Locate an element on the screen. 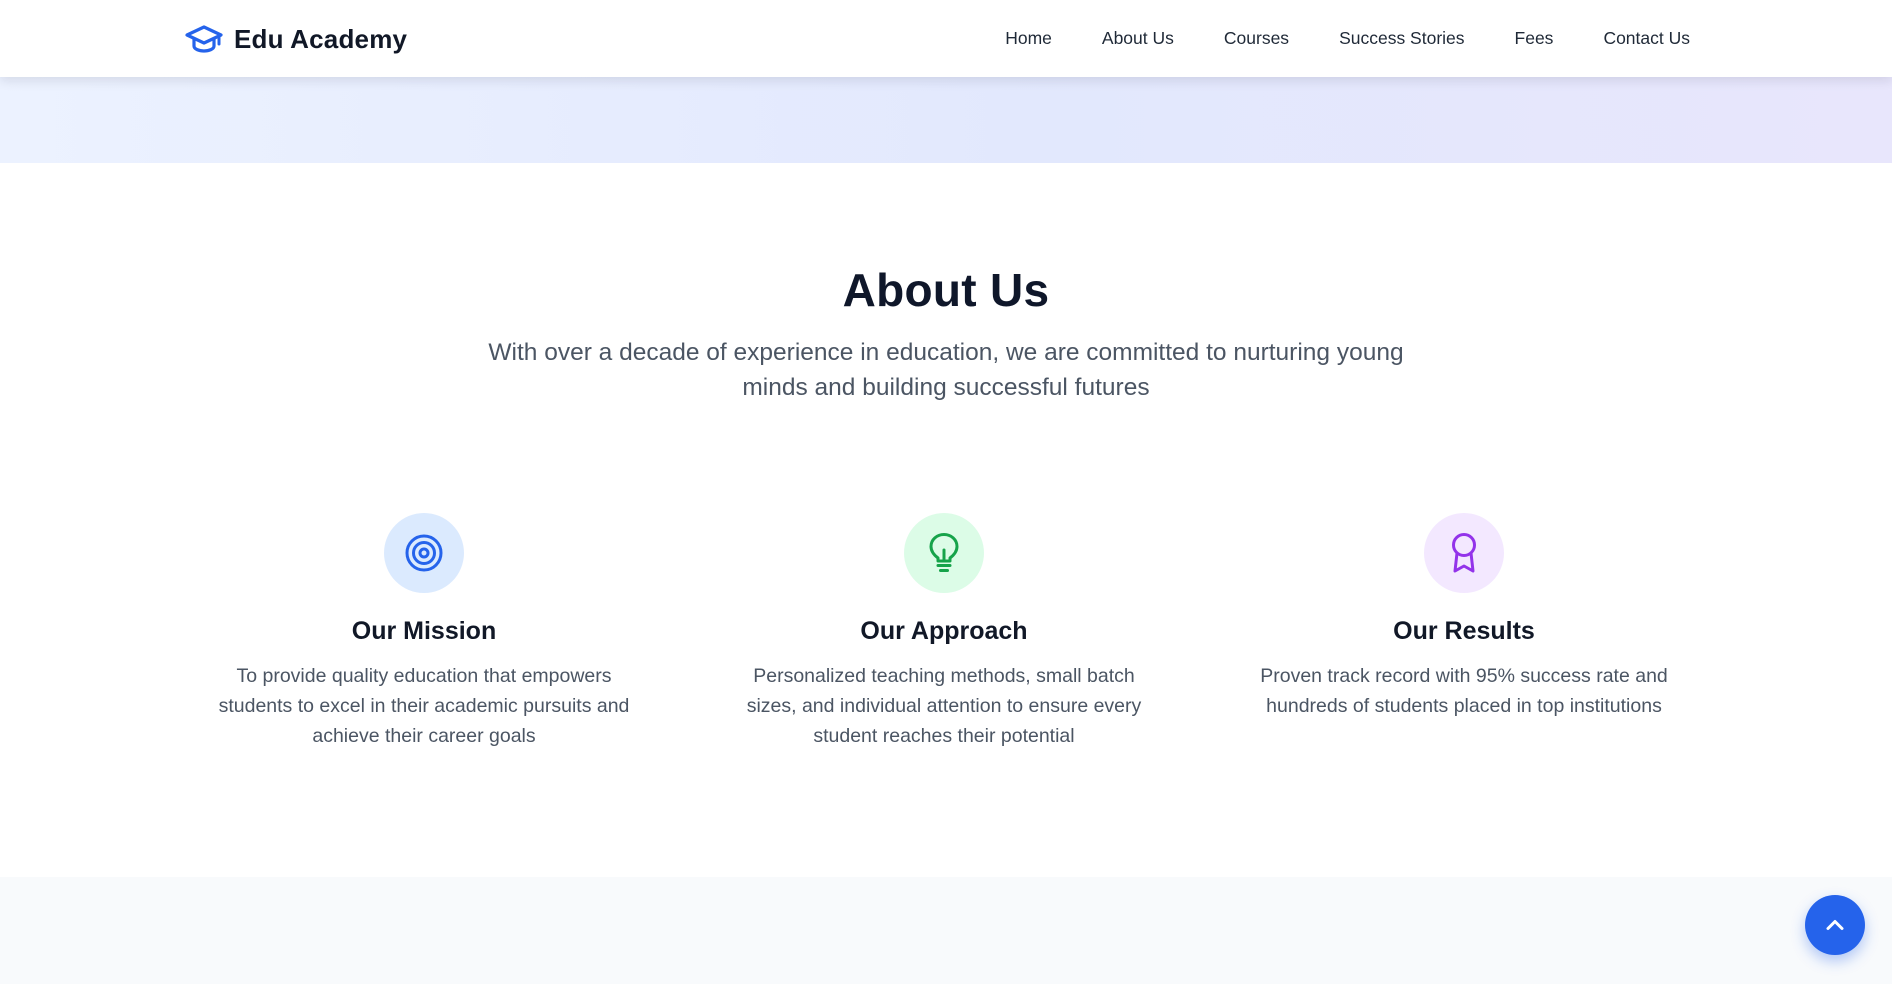 This screenshot has width=1892, height=984. approach-icon-badge is located at coordinates (944, 553).